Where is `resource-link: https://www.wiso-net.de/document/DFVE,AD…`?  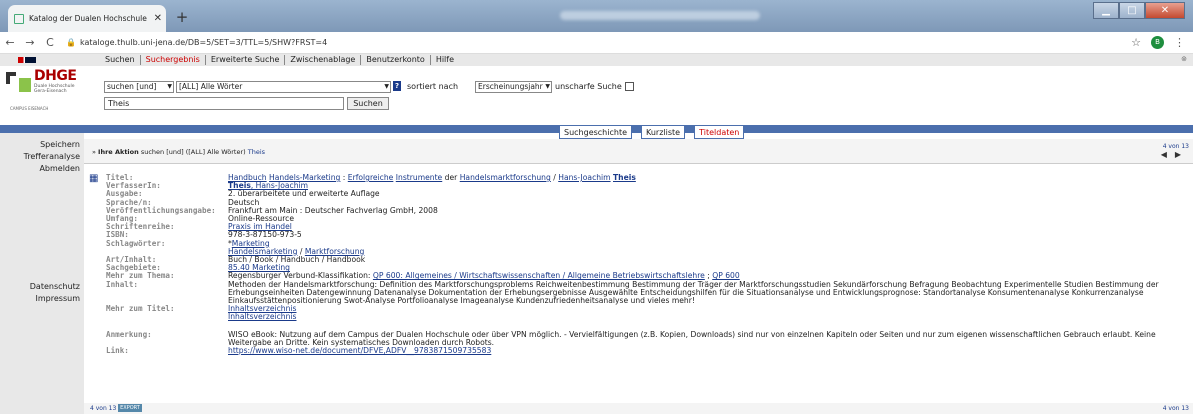
resource-link: https://www.wiso-net.de/document/DFVE,AD… is located at coordinates (359, 350).